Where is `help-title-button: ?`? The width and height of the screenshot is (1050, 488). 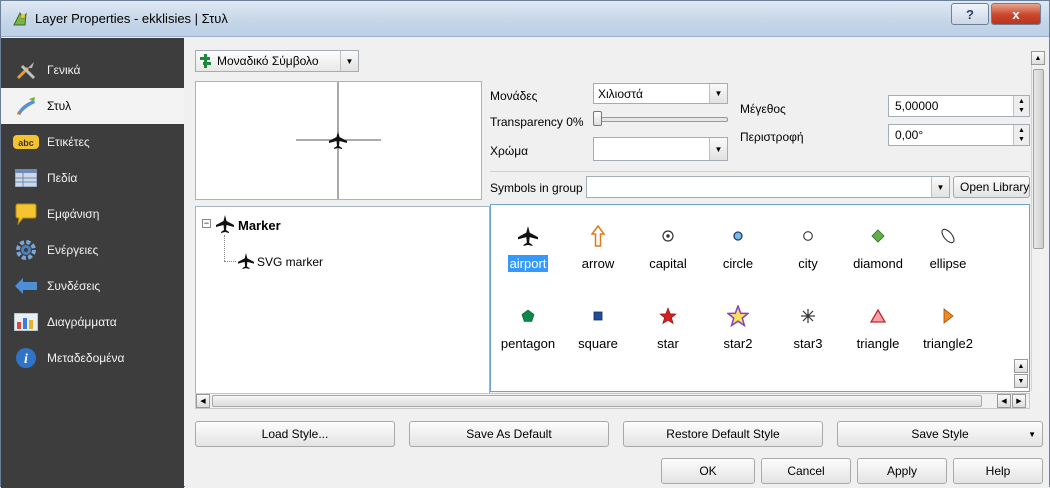
help-title-button: ? is located at coordinates (970, 14).